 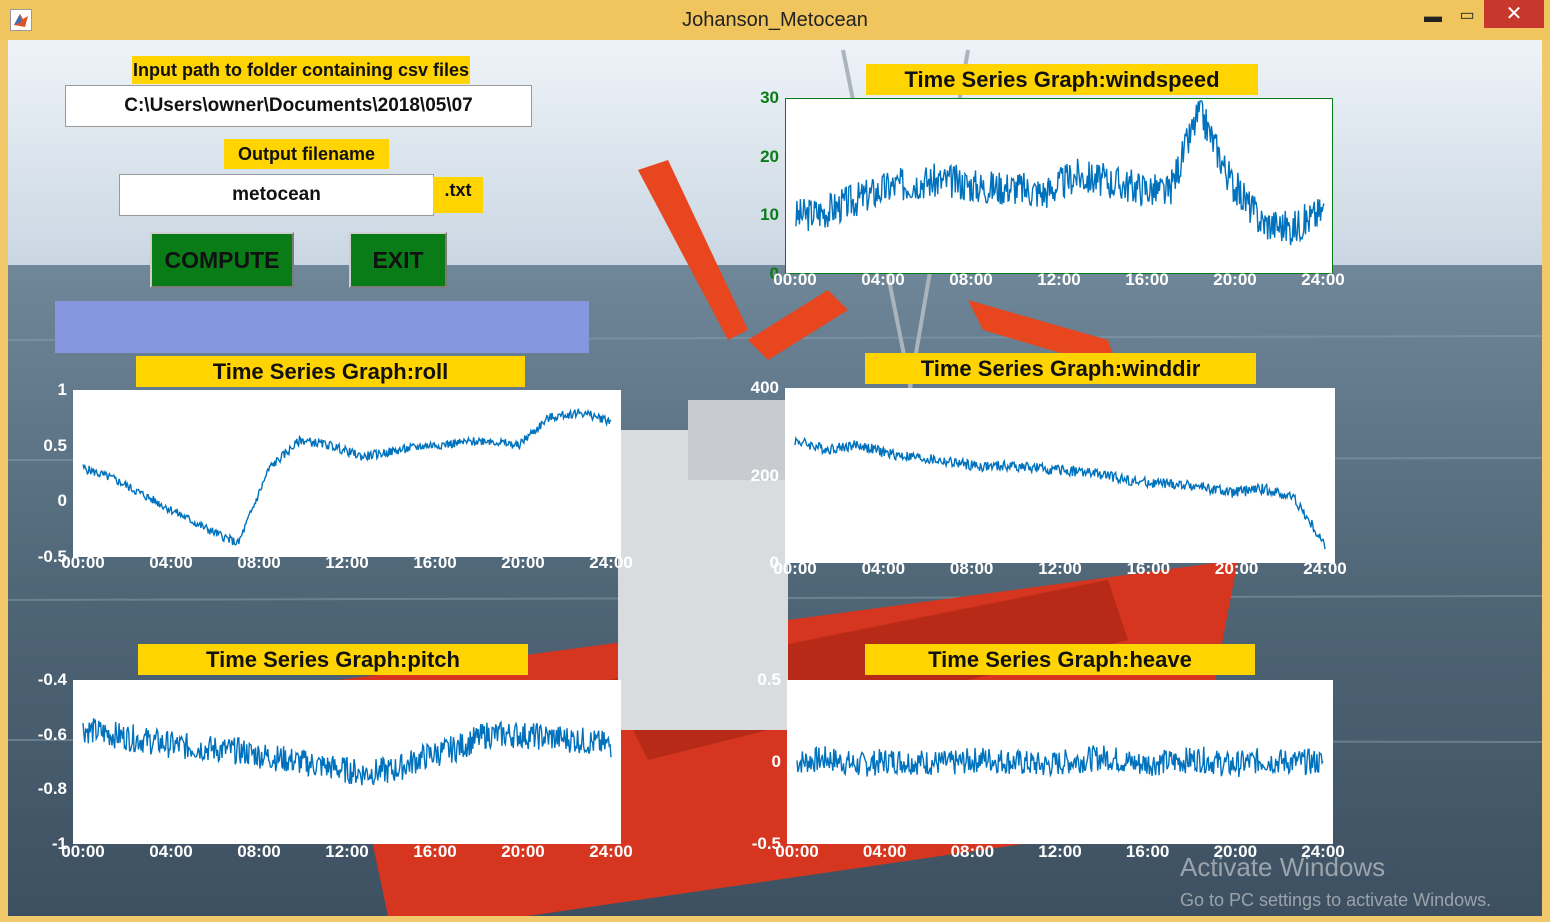 What do you see at coordinates (764, 387) in the screenshot?
I see `y-tick-label: 400` at bounding box center [764, 387].